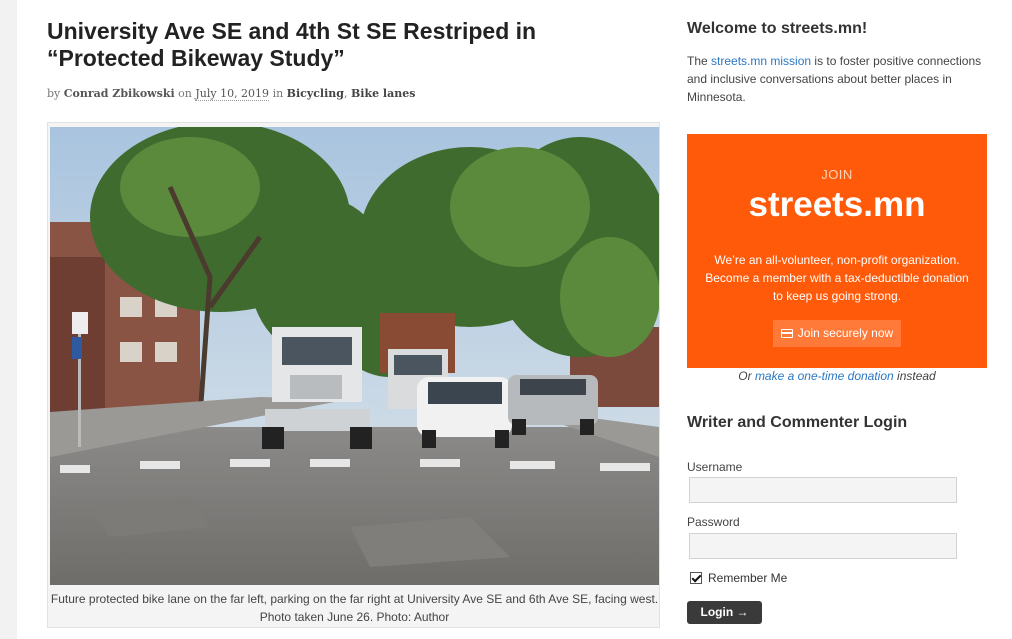  What do you see at coordinates (315, 93) in the screenshot?
I see `category-bicycling-link: Bicycling` at bounding box center [315, 93].